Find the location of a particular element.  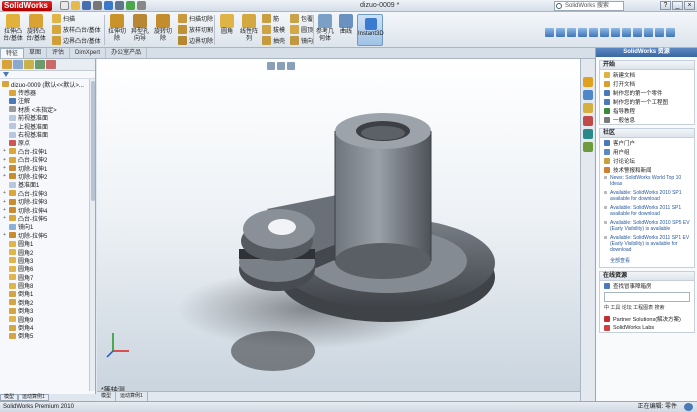

tree-item: 传感器 is located at coordinates (48, 92).